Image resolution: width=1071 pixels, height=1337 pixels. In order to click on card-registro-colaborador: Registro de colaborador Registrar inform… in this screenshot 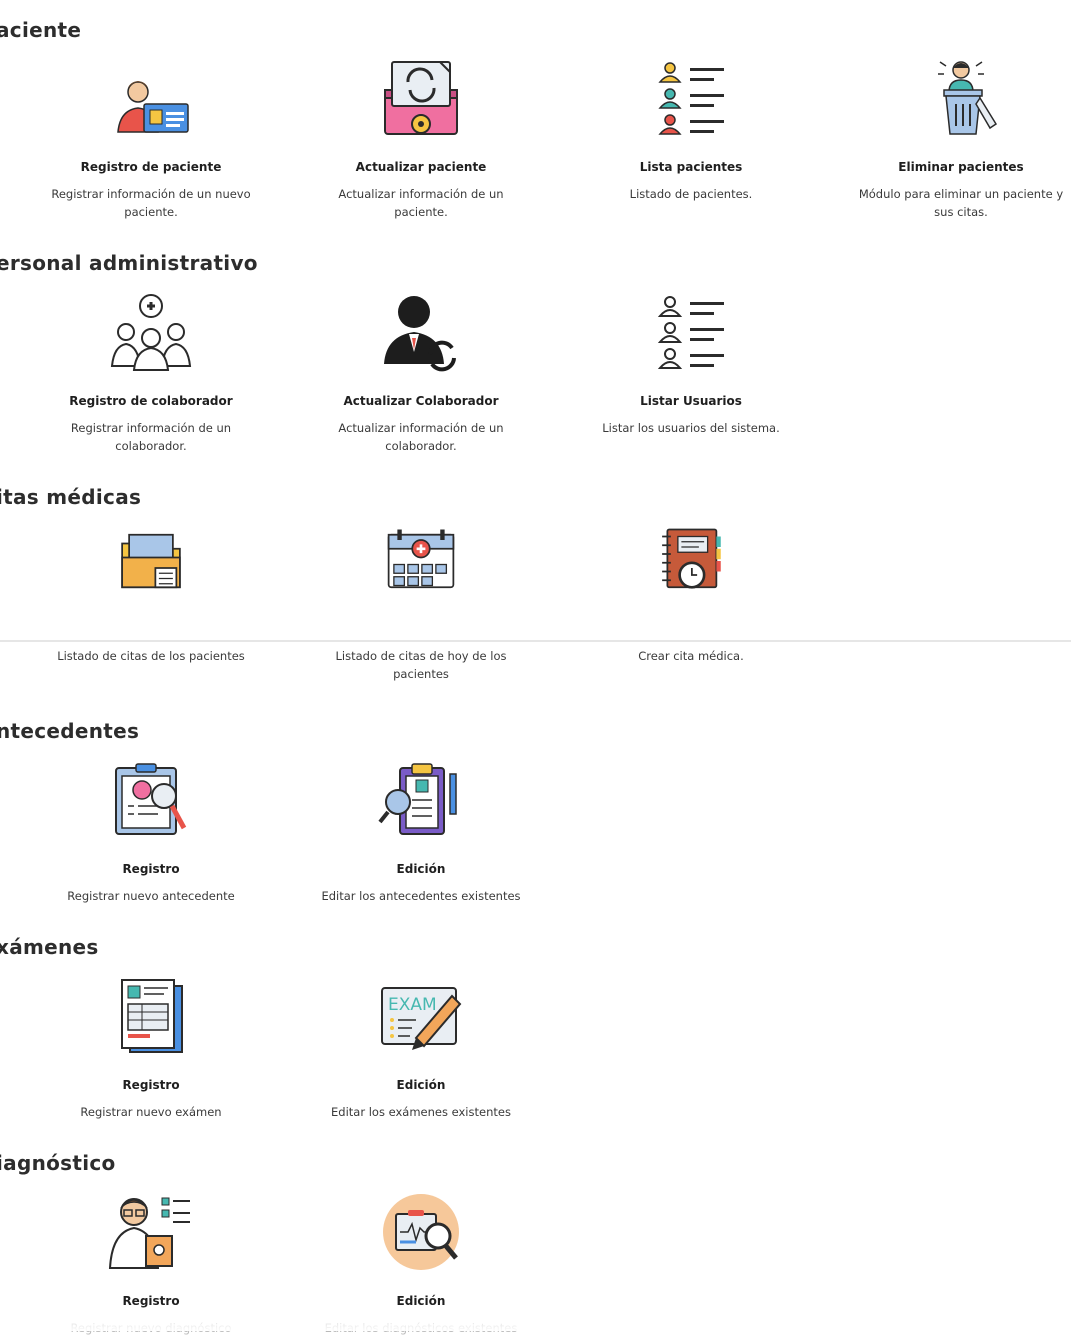, I will do `click(151, 373)`.